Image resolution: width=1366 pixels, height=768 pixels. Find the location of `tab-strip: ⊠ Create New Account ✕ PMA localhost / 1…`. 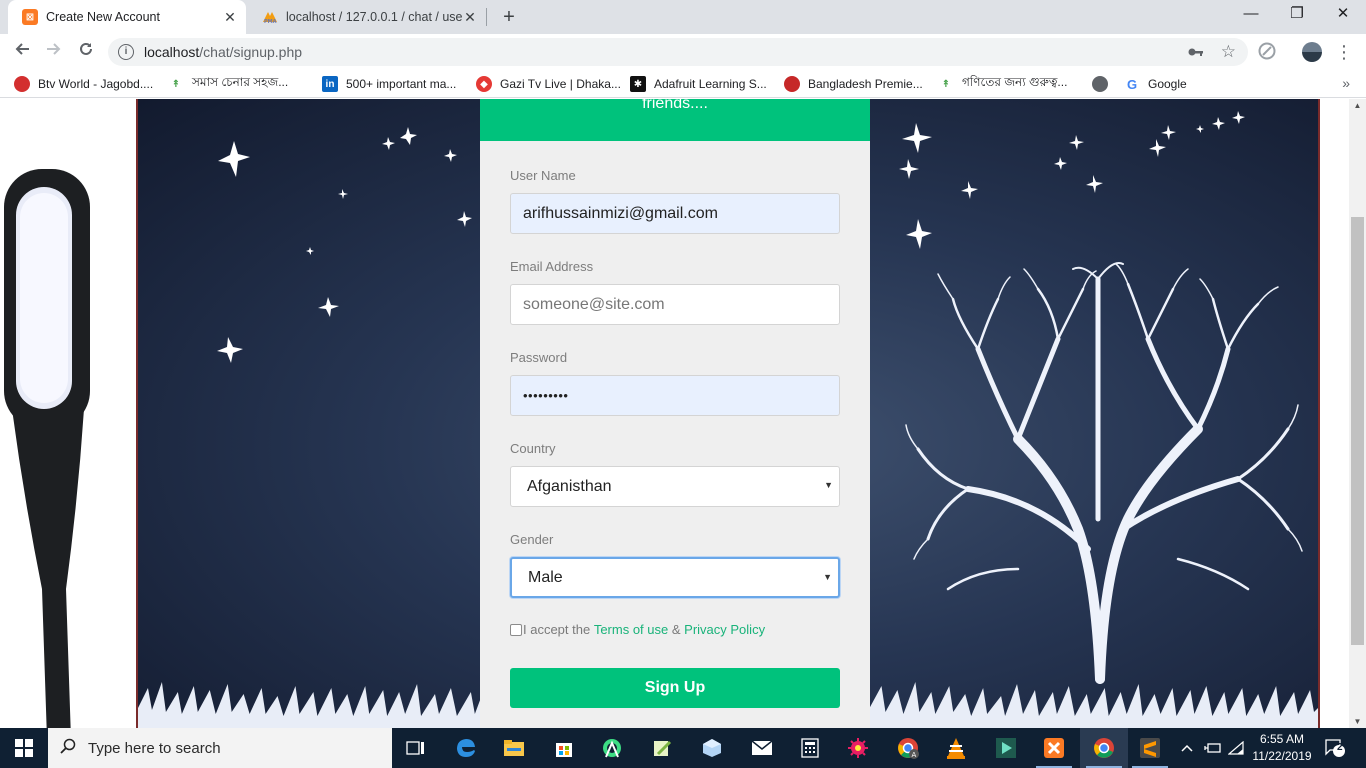

tab-strip: ⊠ Create New Account ✕ PMA localhost / 1… is located at coordinates (683, 17).